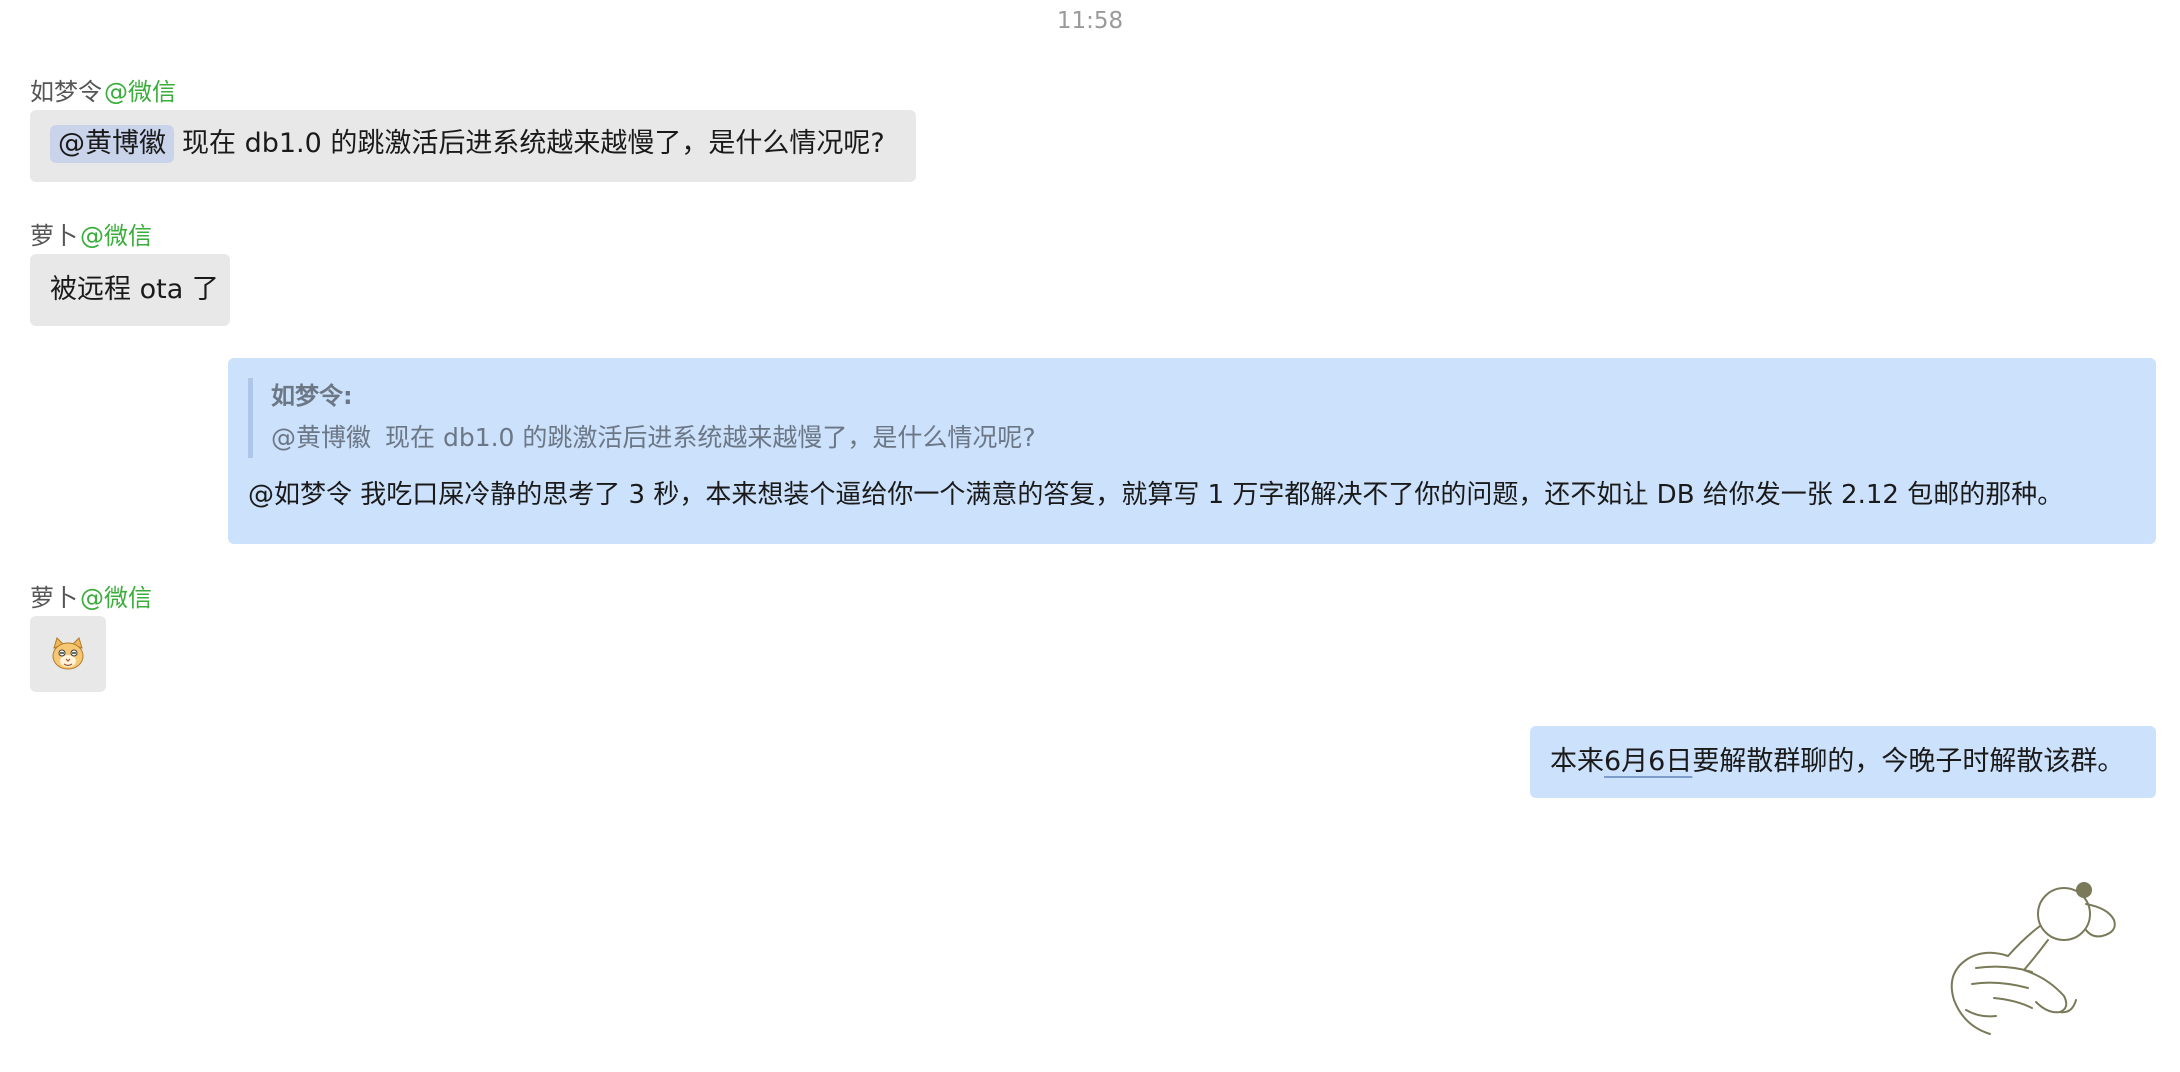 The image size is (2180, 1072). Describe the element at coordinates (66, 92) in the screenshot. I see `sender-name: 如梦令` at that location.